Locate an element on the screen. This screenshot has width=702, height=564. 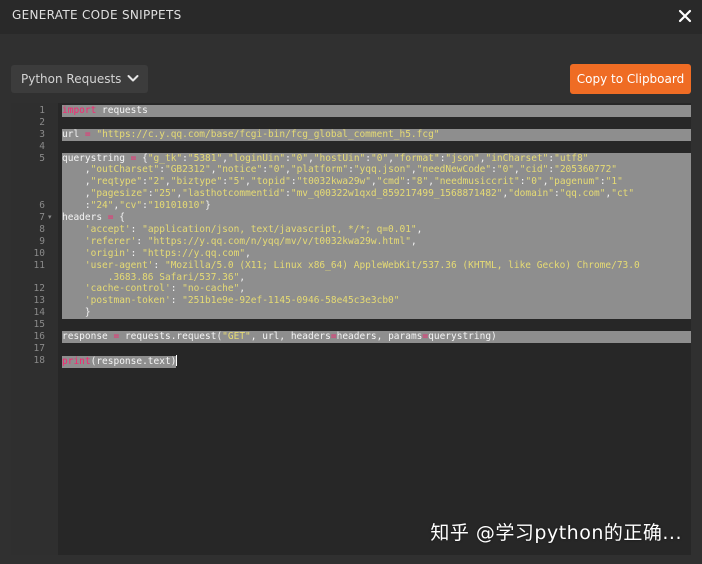
code-line: 17 is located at coordinates (351, 349).